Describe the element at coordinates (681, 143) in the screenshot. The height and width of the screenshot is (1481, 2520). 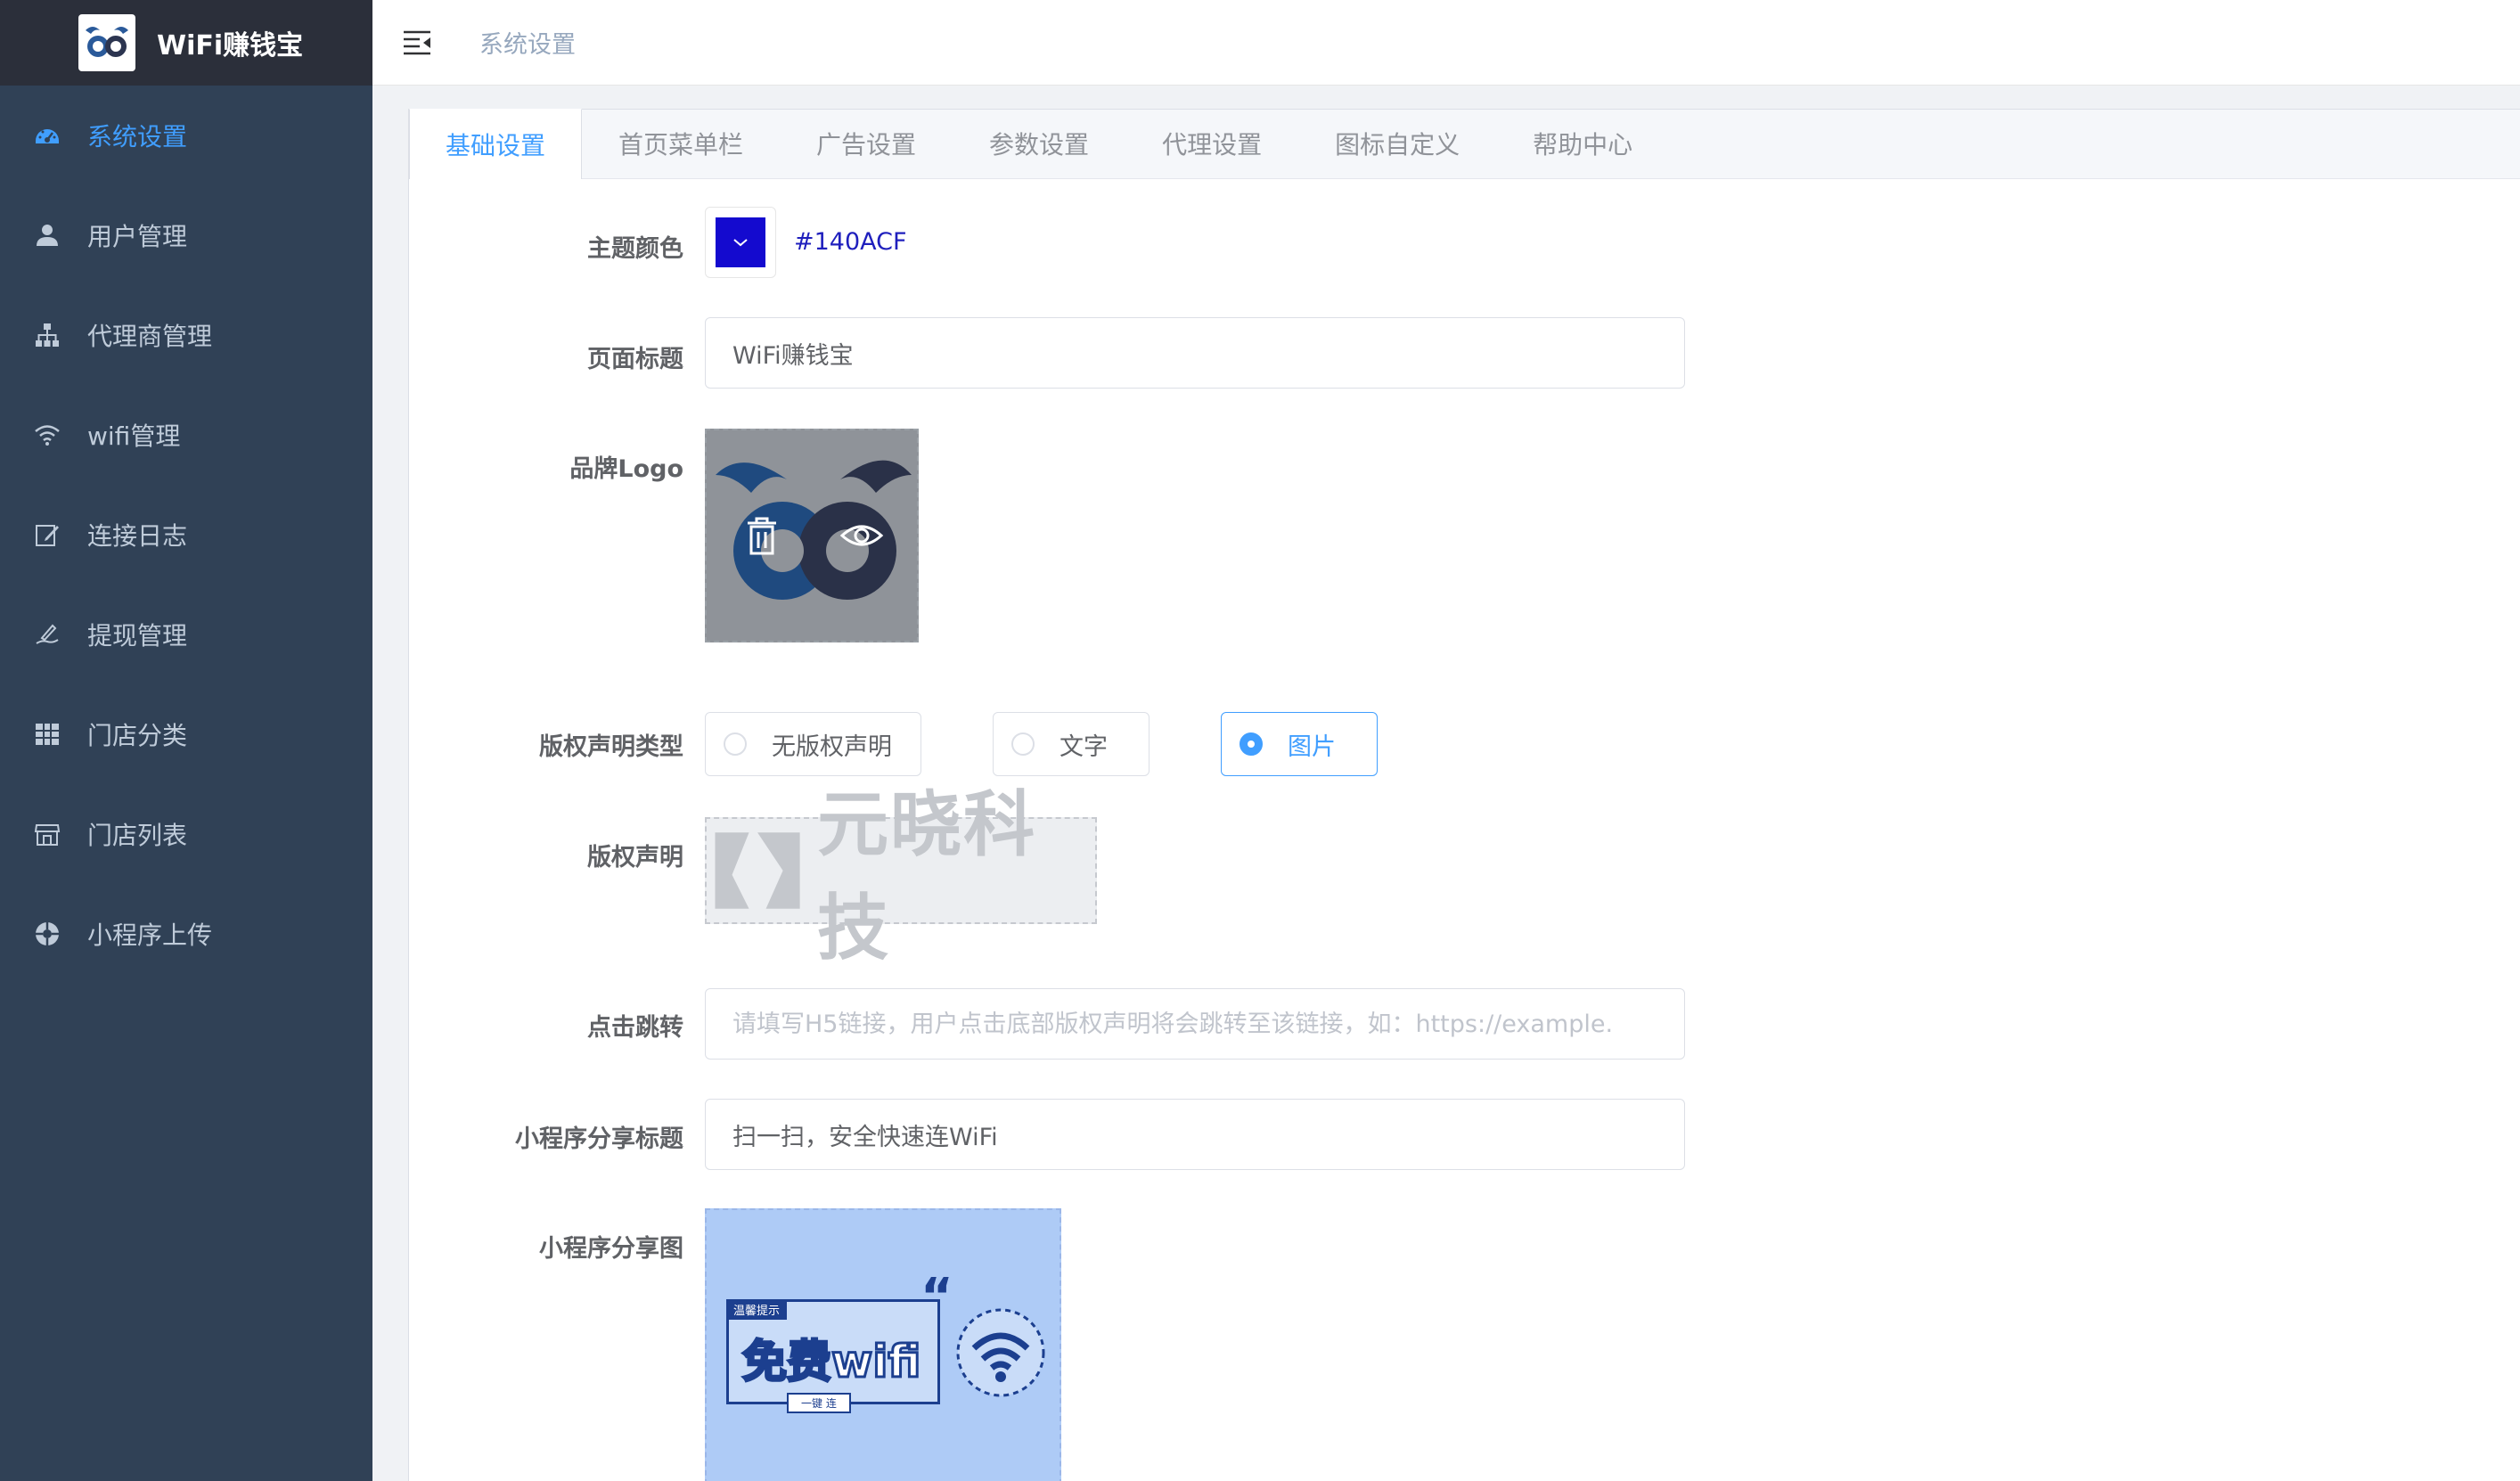
I see `tab-home-menu: 首页菜单栏` at that location.